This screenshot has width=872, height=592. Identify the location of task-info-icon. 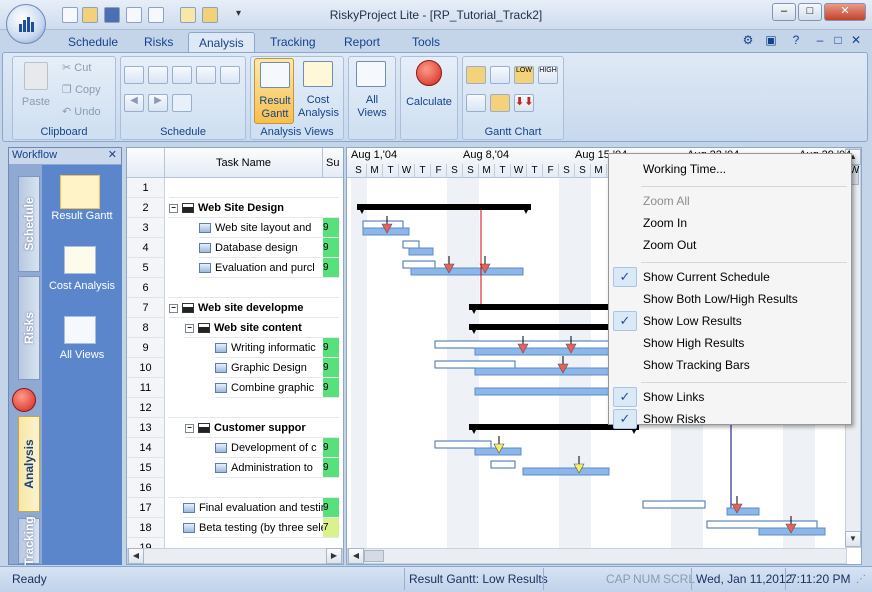
(182, 103).